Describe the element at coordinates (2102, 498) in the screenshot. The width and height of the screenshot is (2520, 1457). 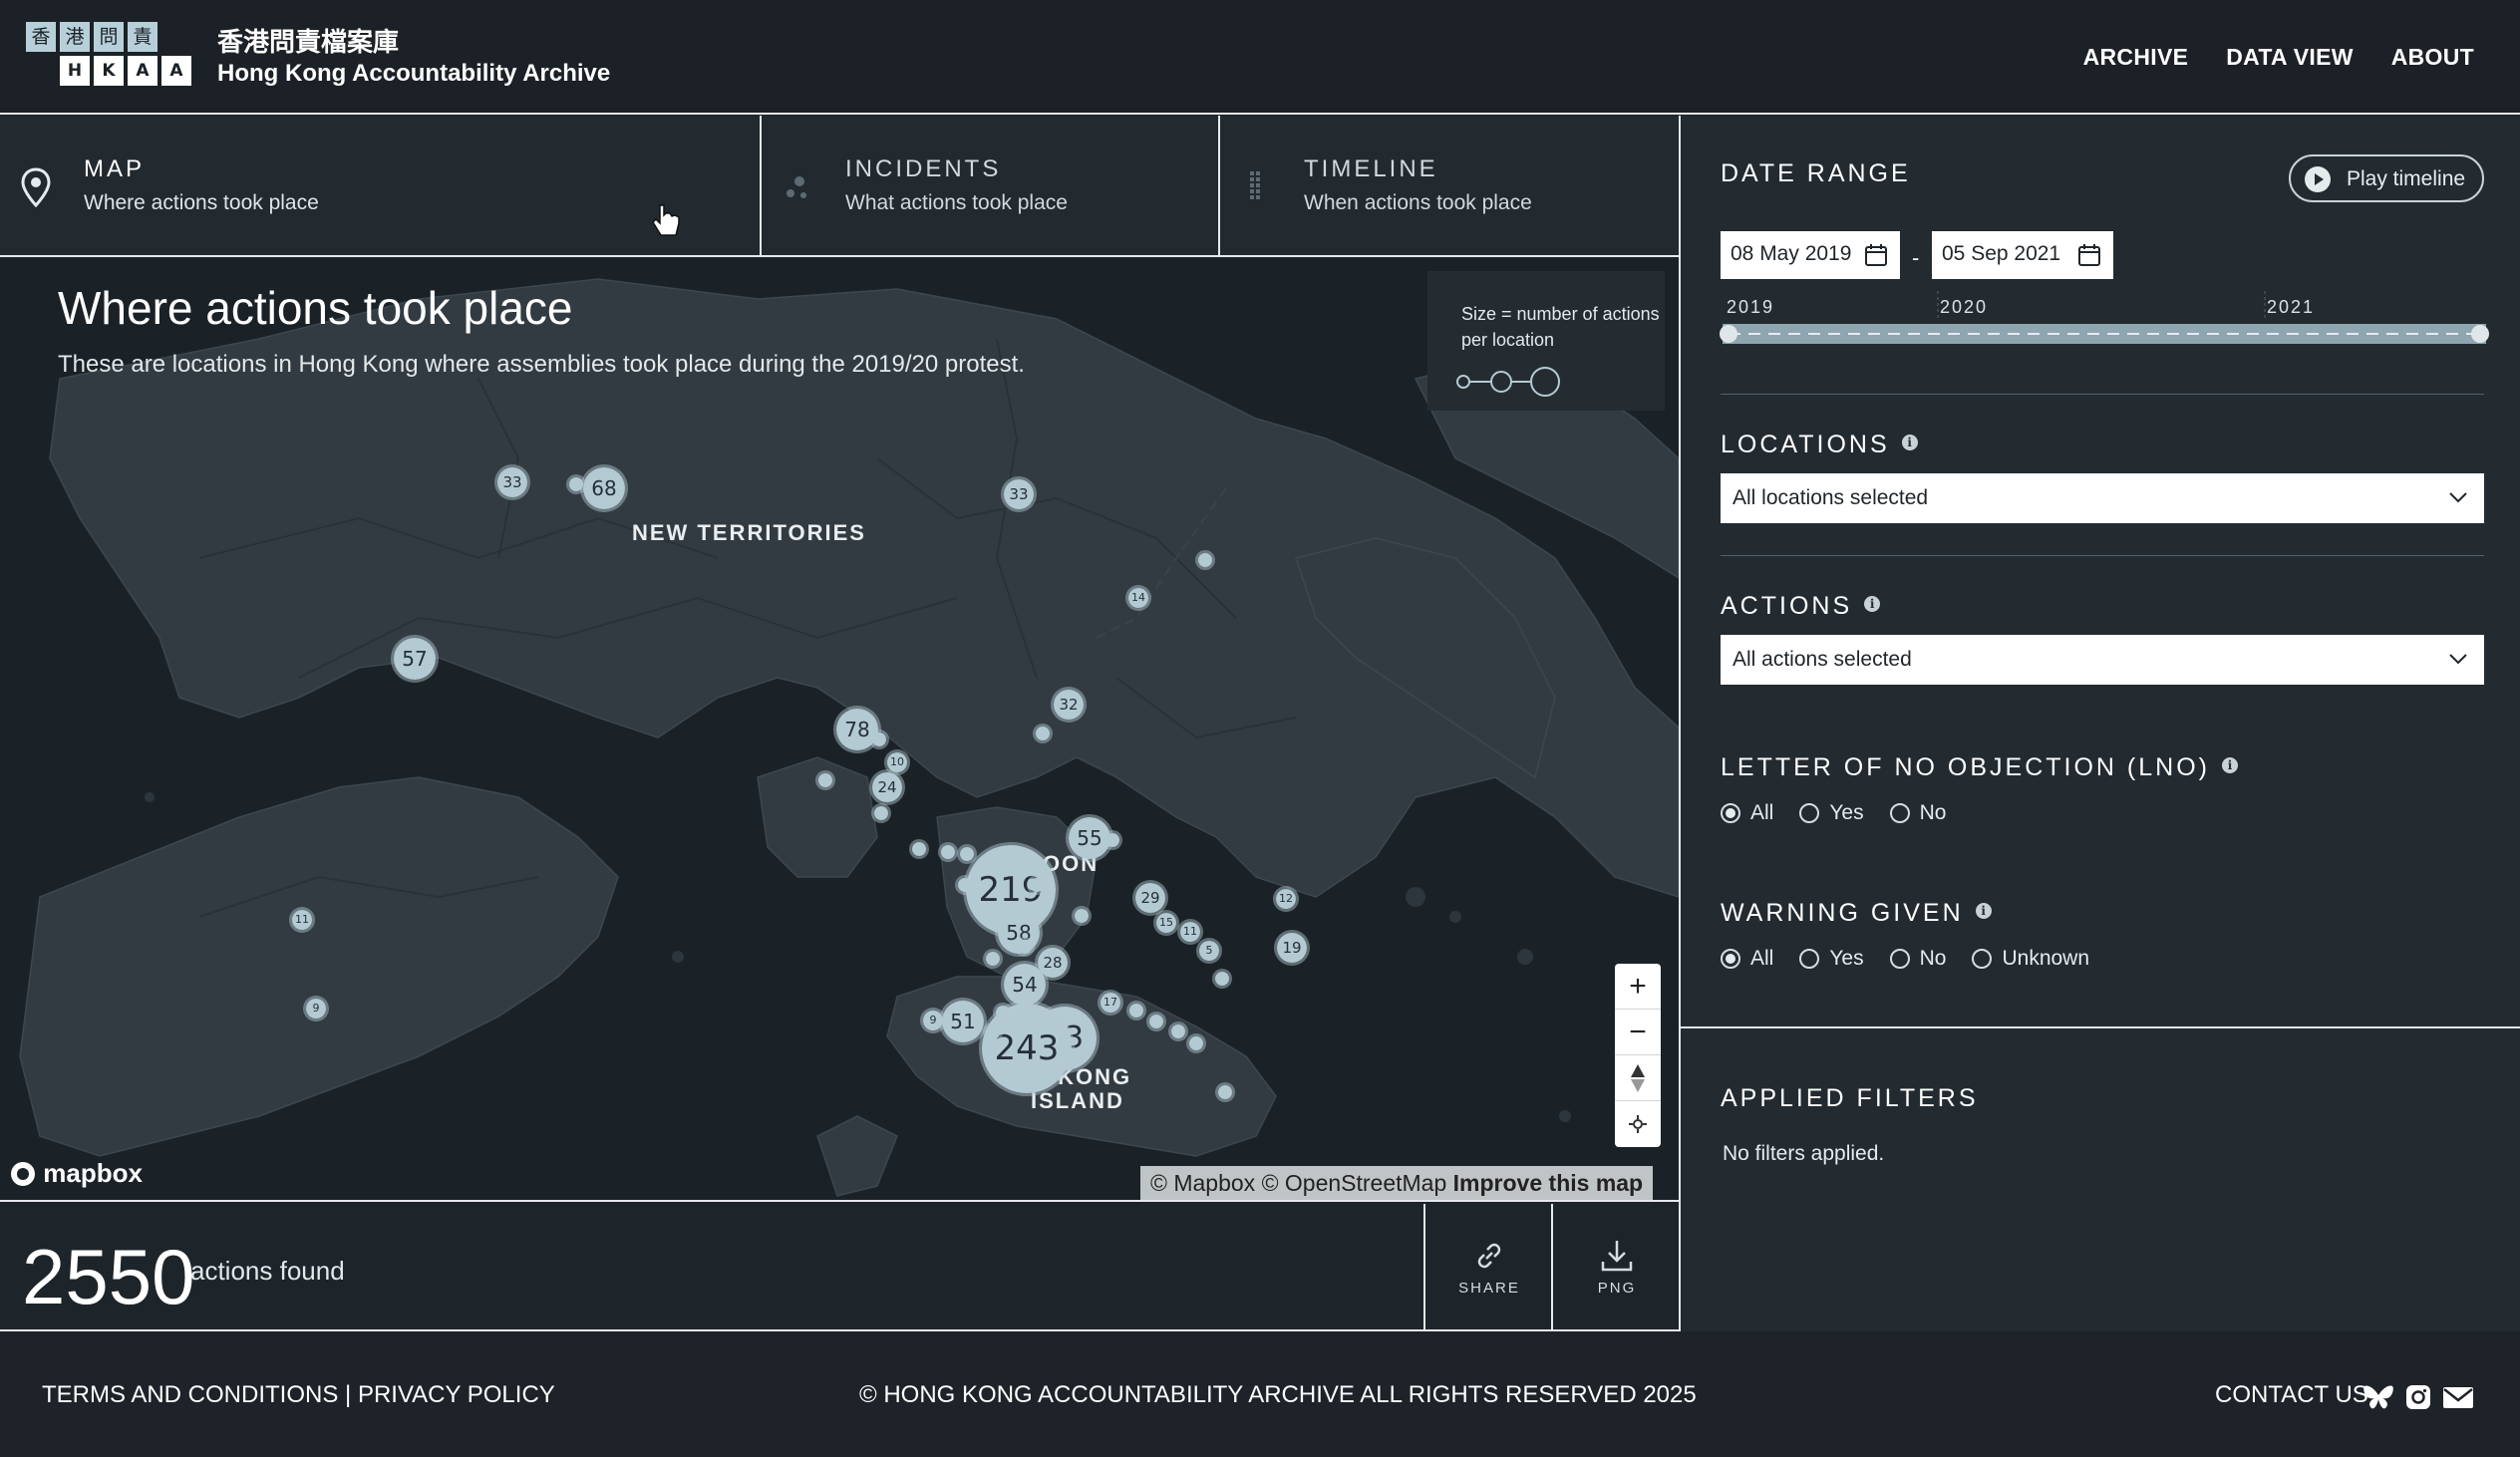
I see `locations-select: All locations selected` at that location.